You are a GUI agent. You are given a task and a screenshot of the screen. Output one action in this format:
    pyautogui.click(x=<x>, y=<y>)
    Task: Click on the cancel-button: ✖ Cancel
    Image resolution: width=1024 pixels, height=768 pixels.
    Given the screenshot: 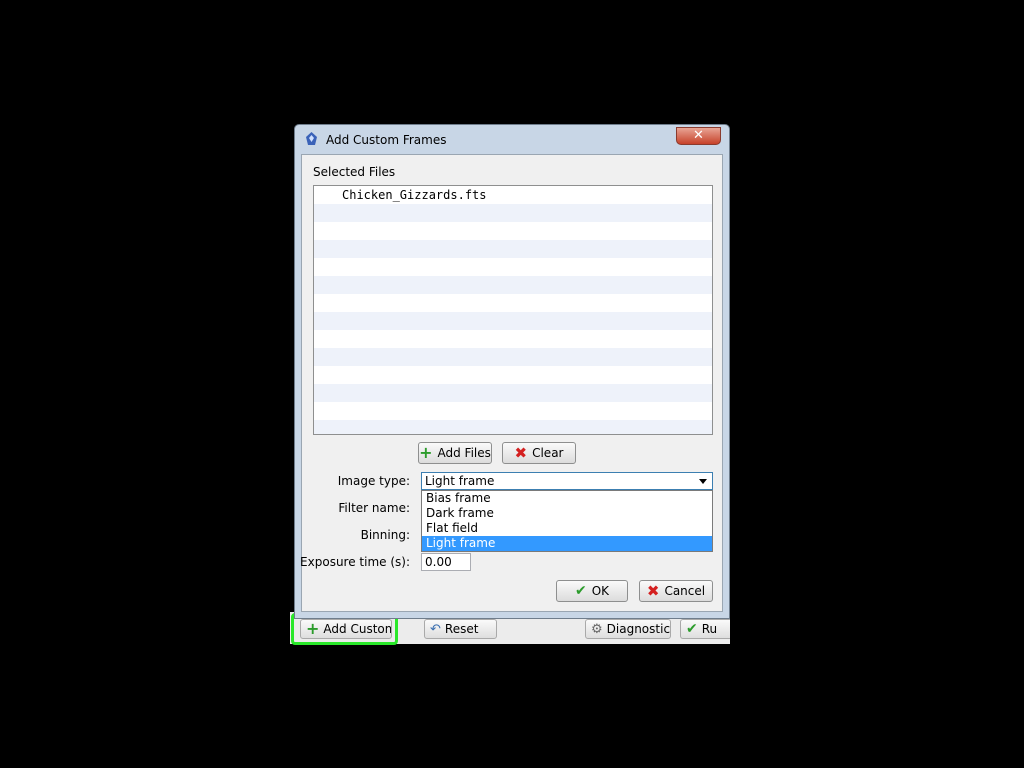 What is the action you would take?
    pyautogui.click(x=676, y=591)
    